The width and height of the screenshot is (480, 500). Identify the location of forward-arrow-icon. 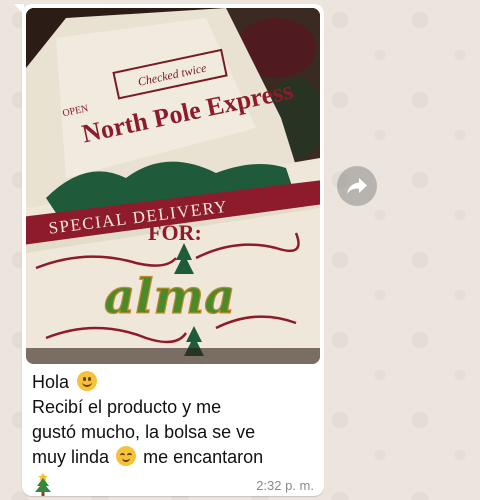
(357, 186).